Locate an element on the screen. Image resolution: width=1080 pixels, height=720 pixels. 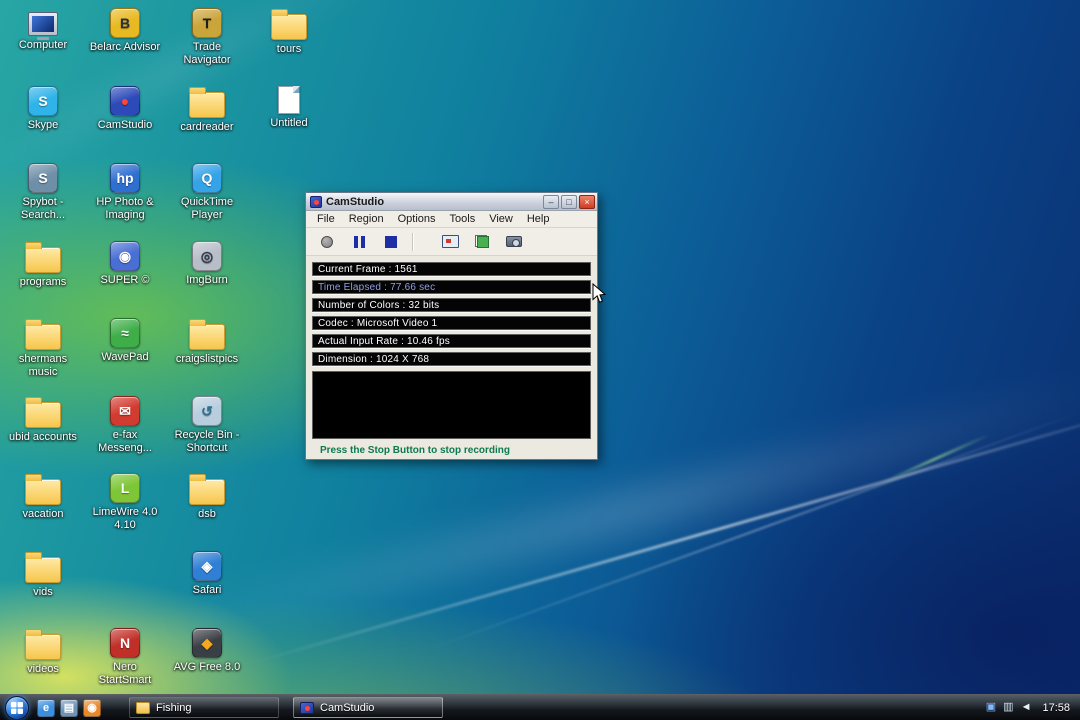
video-options-button is located at coordinates (514, 242).